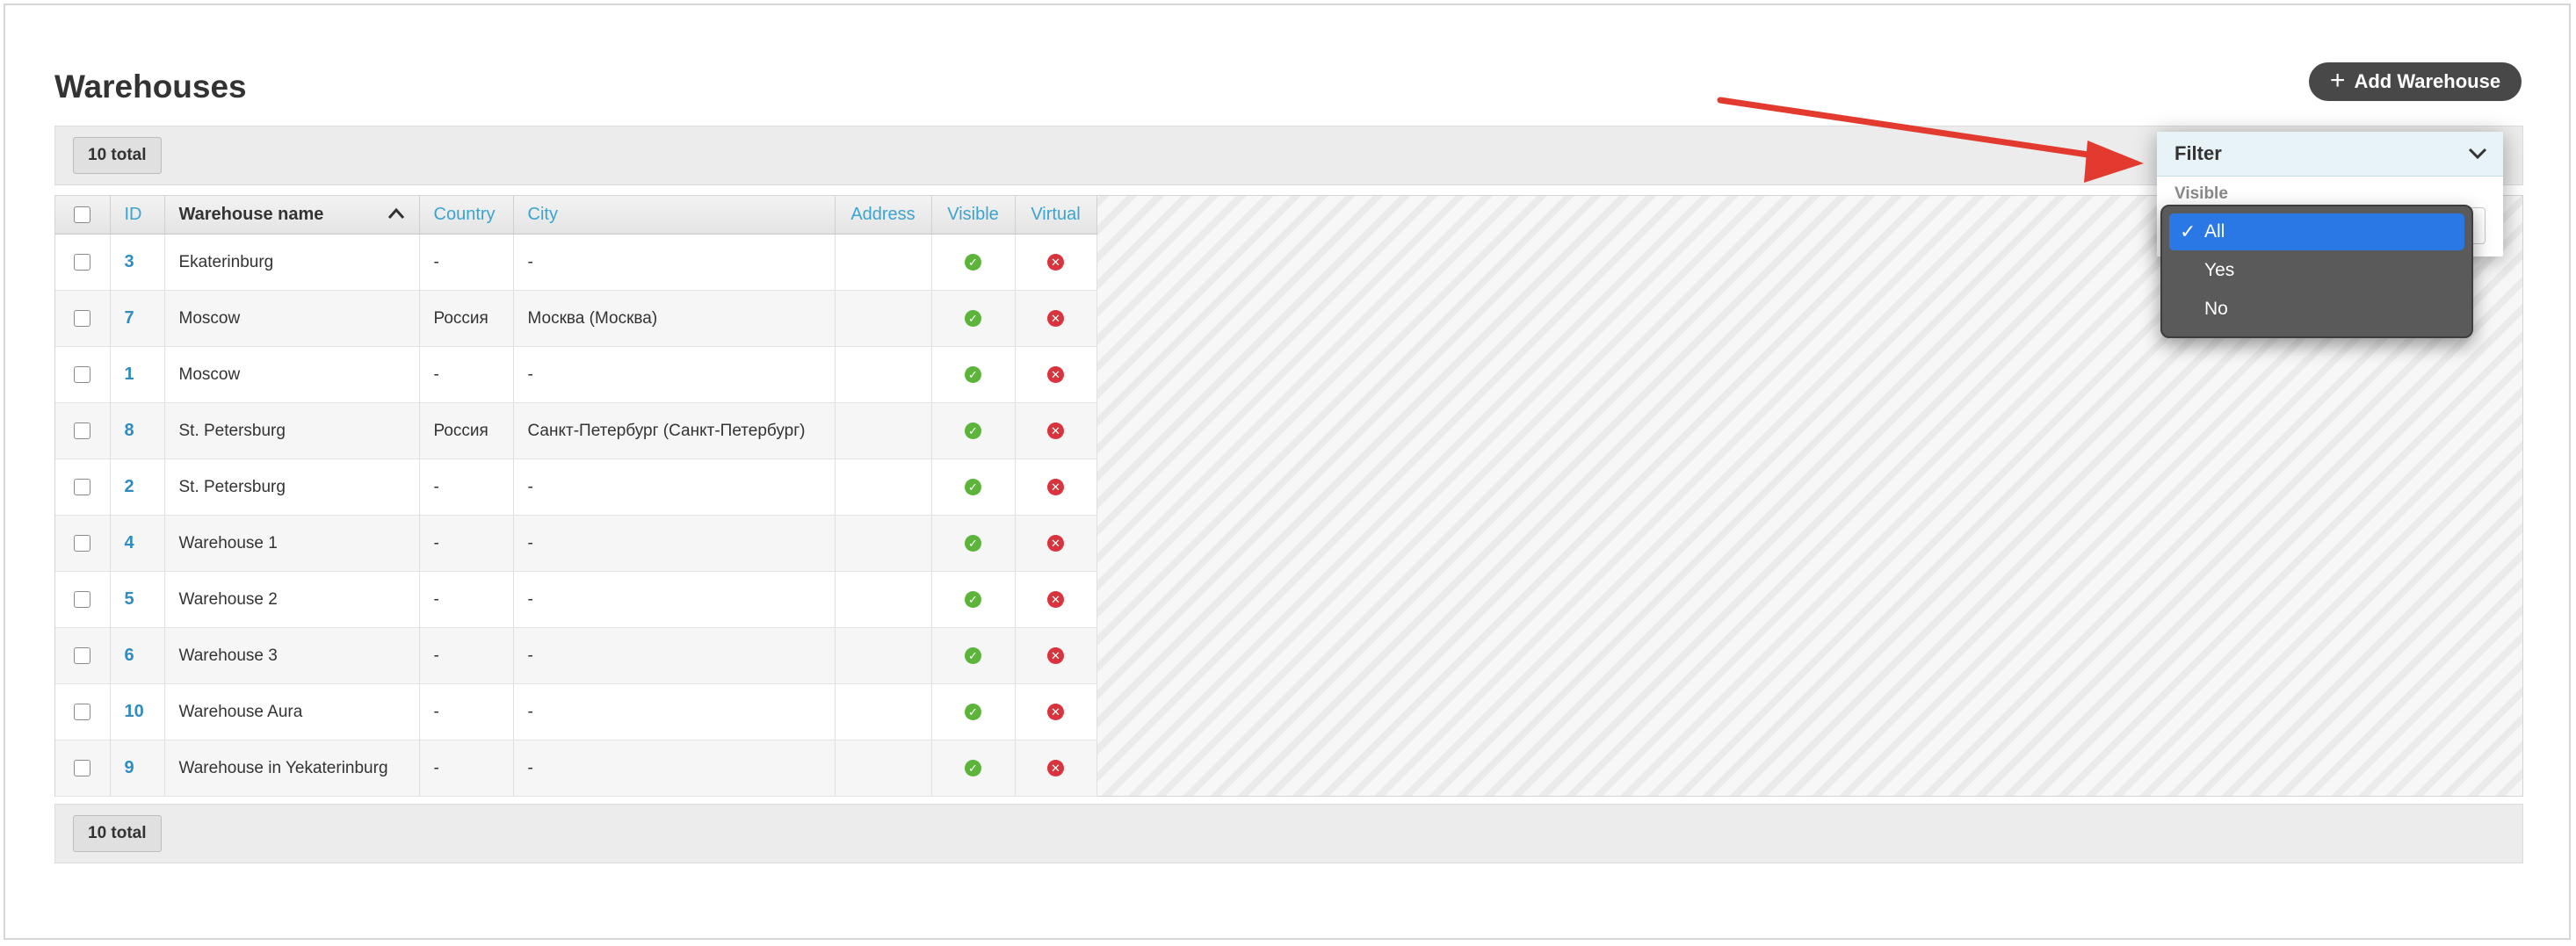  Describe the element at coordinates (576, 262) in the screenshot. I see `table-row: 3 Ekaterinburg - - ✓ ✕` at that location.